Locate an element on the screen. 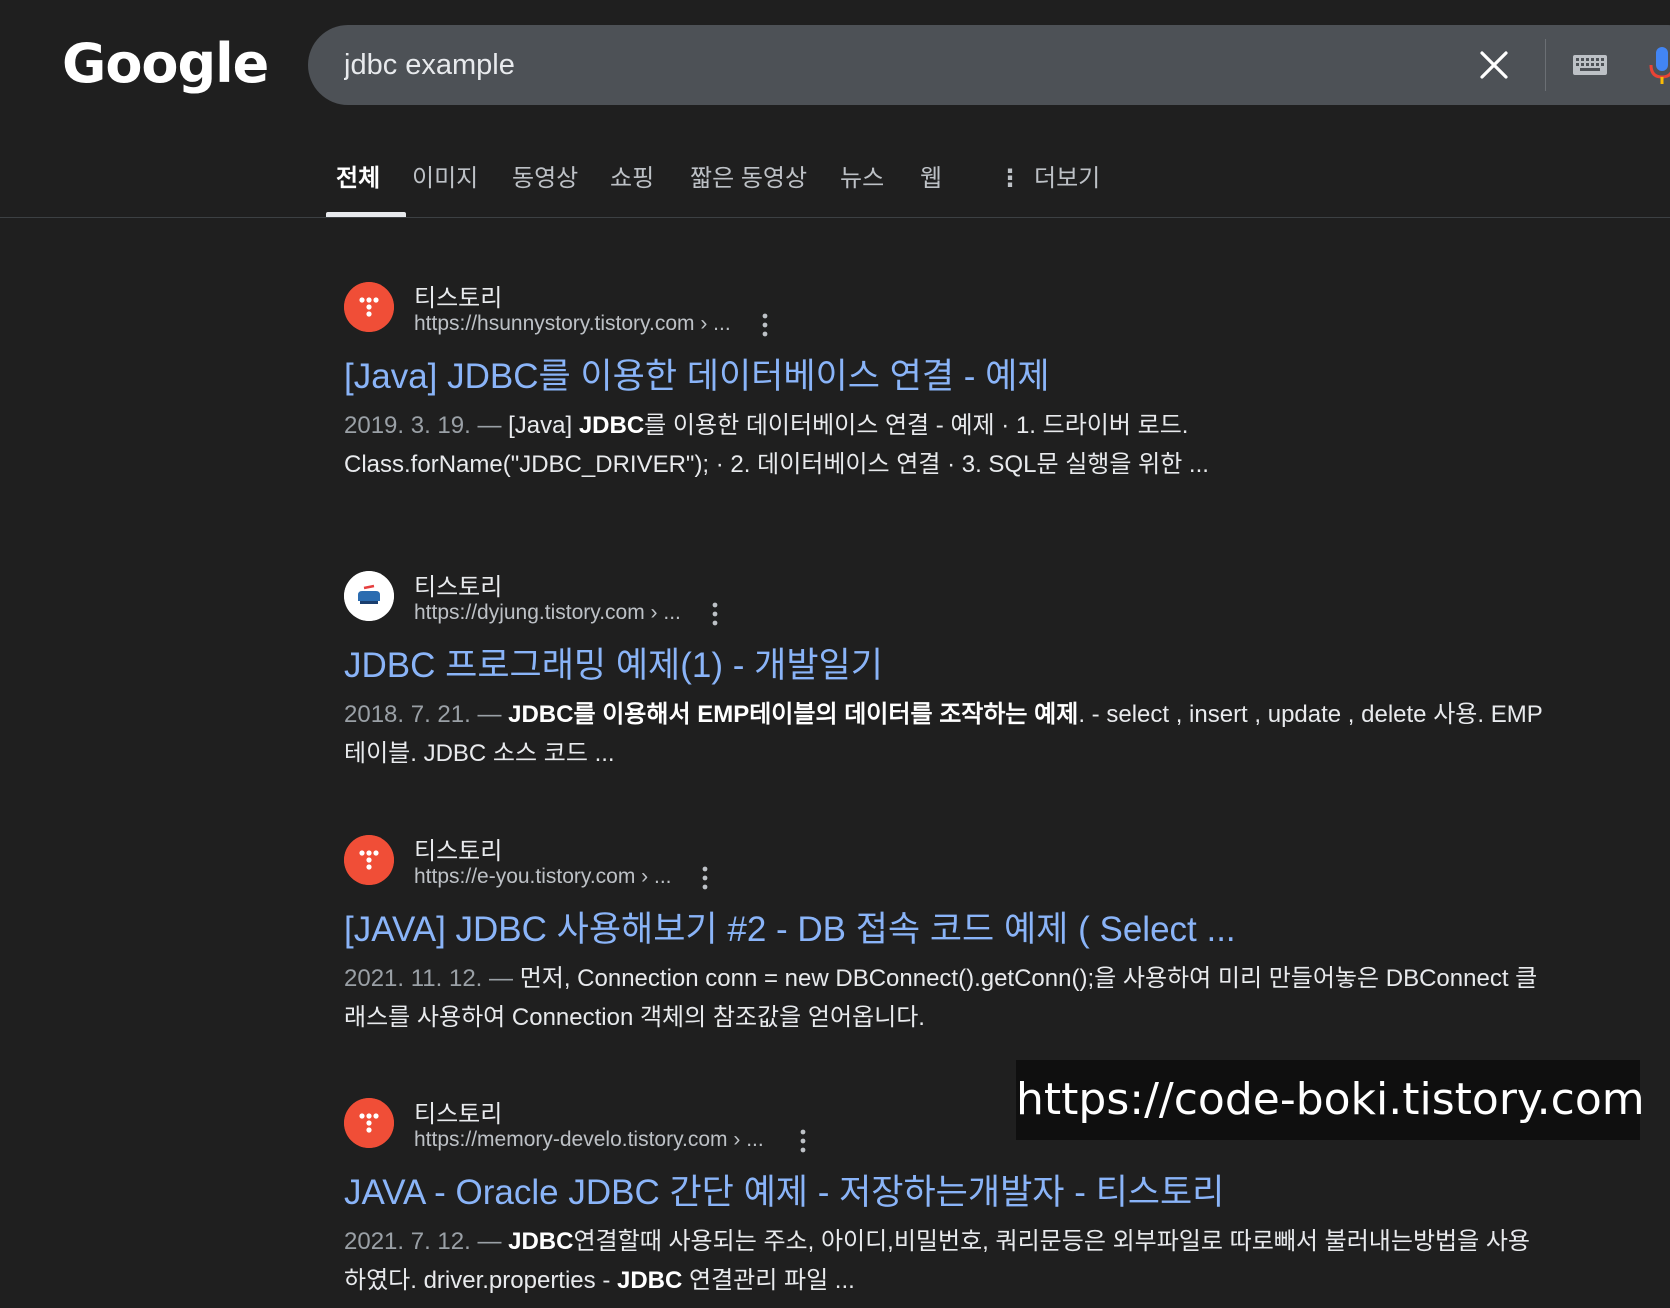  search-input is located at coordinates (854, 65).